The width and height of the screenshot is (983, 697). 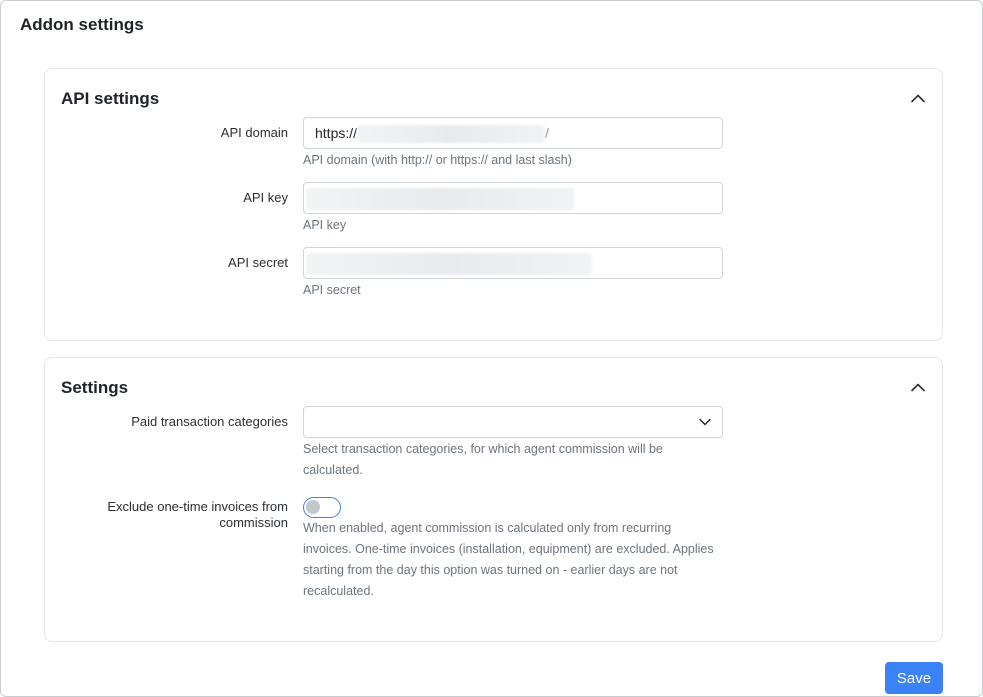 I want to click on api-secret-input, so click(x=513, y=263).